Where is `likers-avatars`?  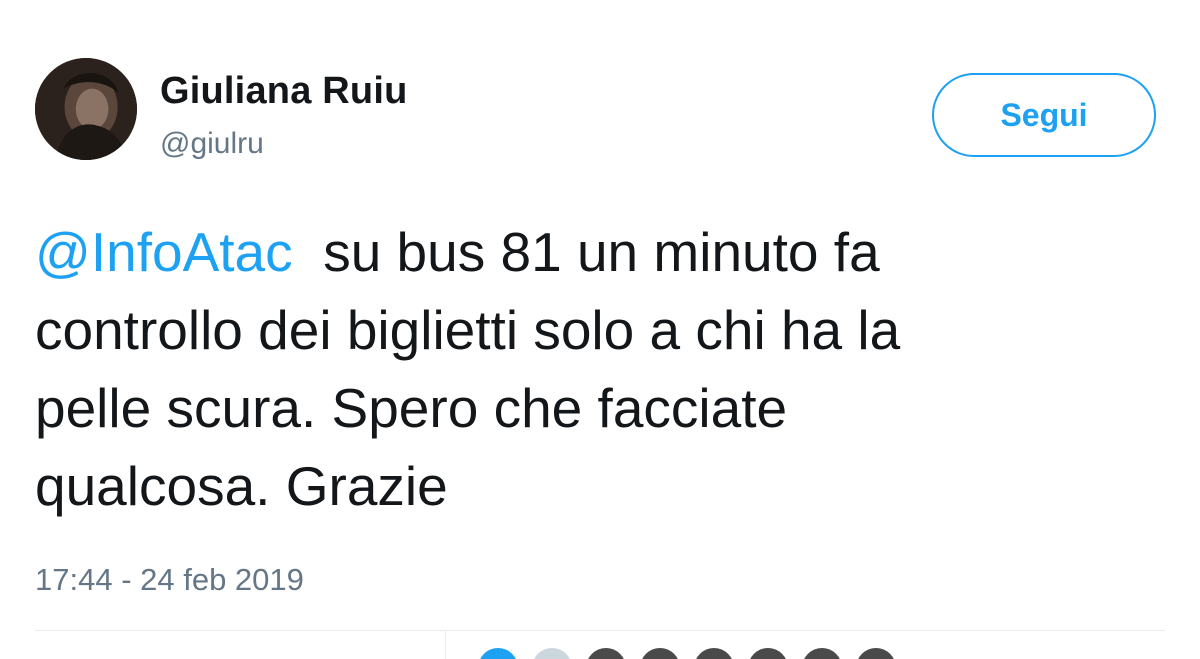 likers-avatars is located at coordinates (687, 653).